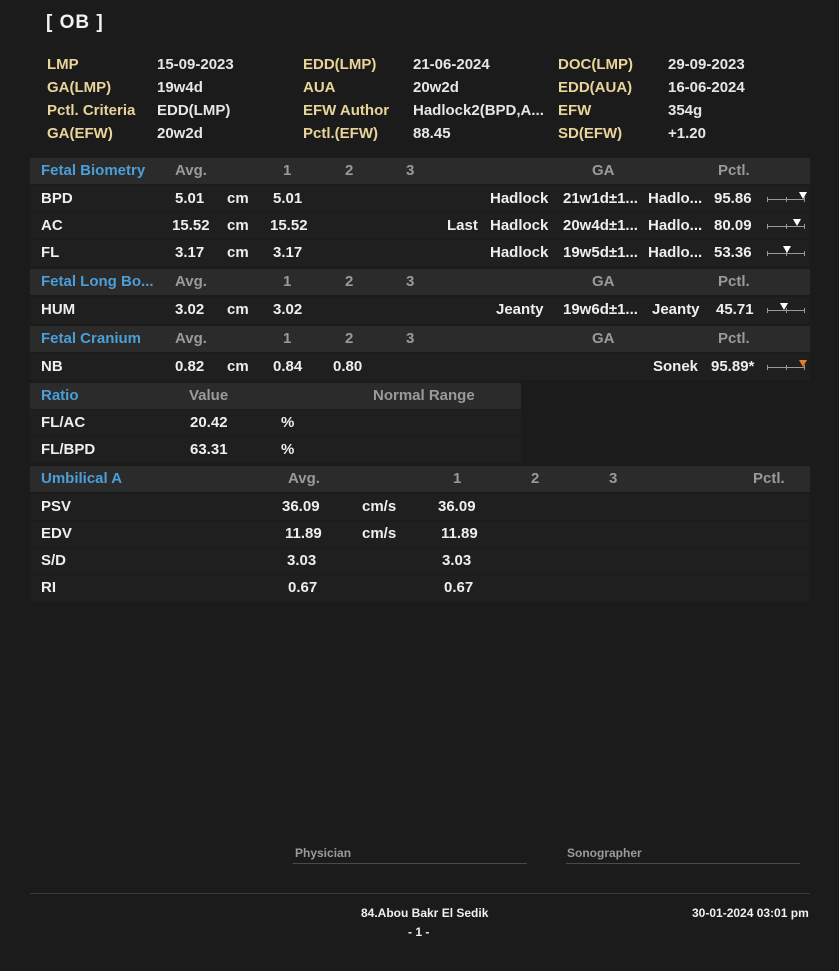 This screenshot has width=839, height=971. What do you see at coordinates (191, 225) in the screenshot?
I see `measure-avg: 15.52` at bounding box center [191, 225].